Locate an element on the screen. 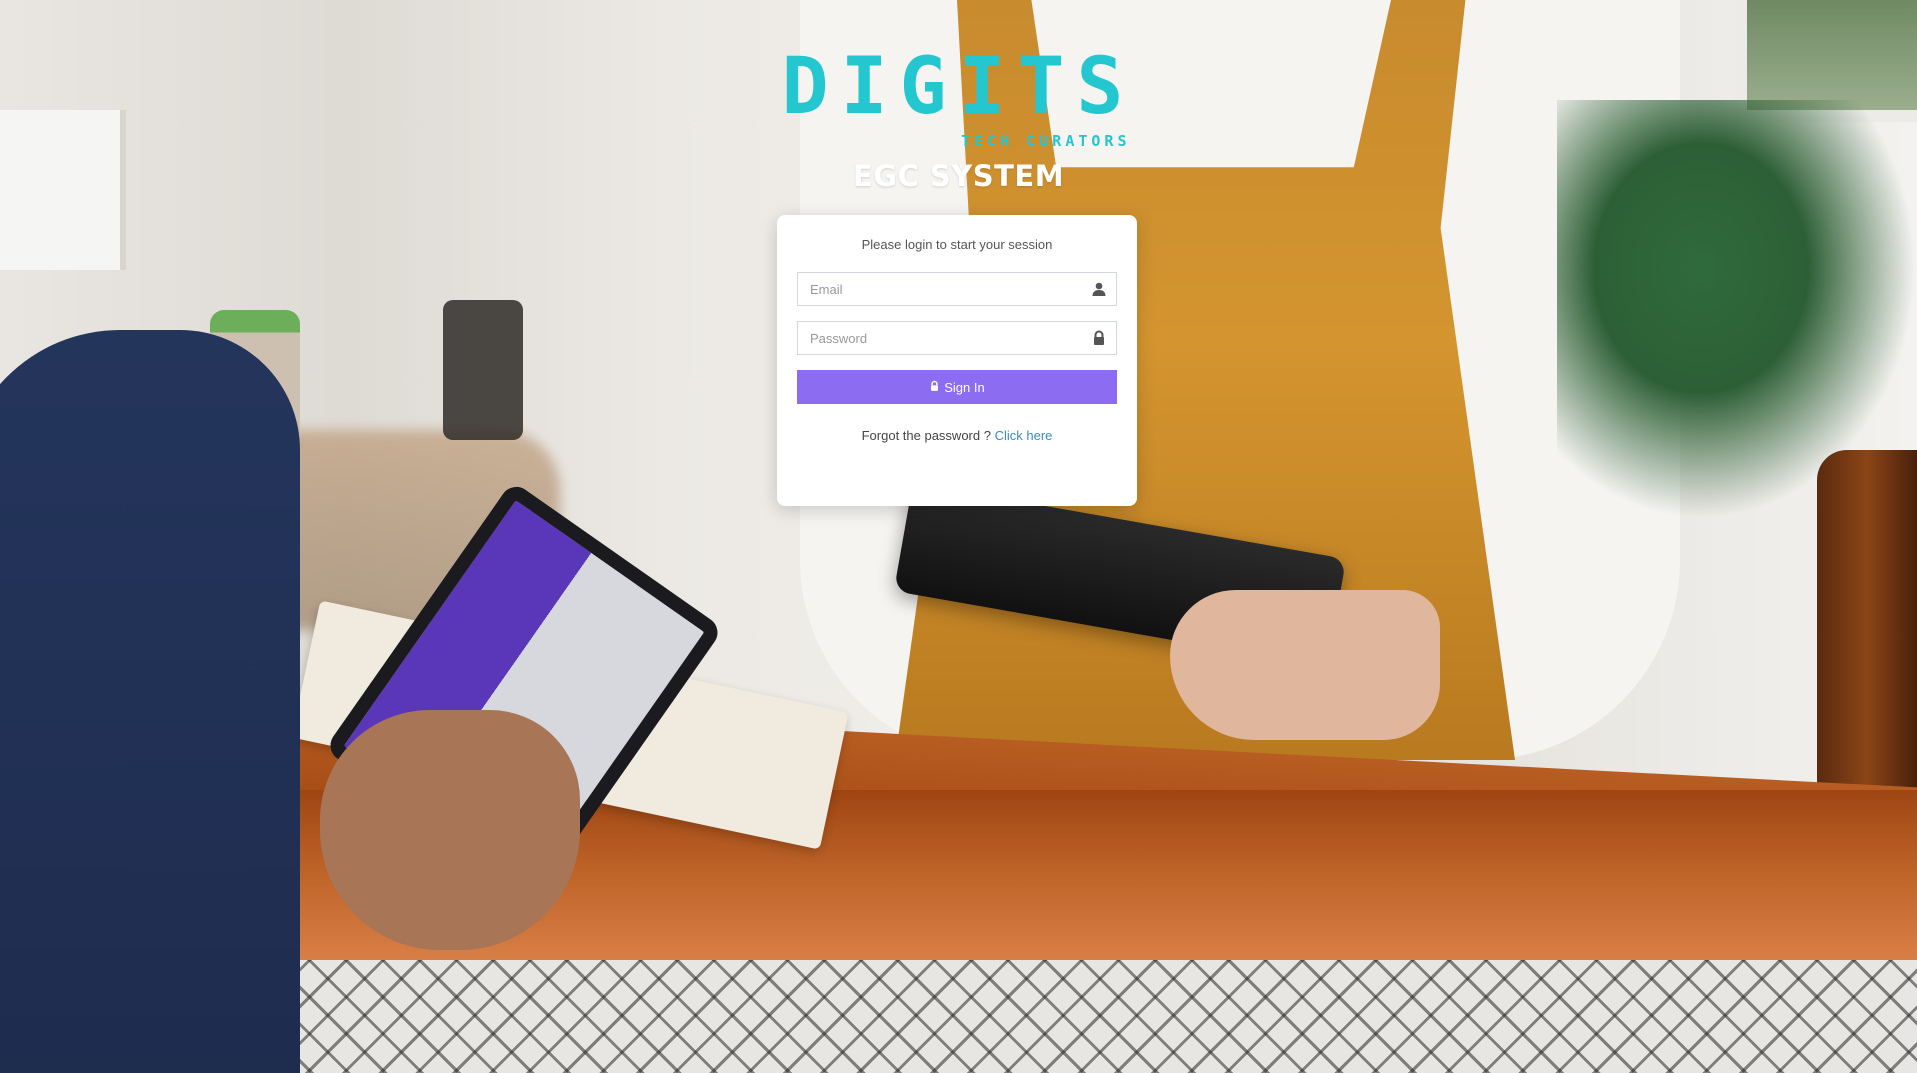 This screenshot has width=1917, height=1073. password-field is located at coordinates (957, 338).